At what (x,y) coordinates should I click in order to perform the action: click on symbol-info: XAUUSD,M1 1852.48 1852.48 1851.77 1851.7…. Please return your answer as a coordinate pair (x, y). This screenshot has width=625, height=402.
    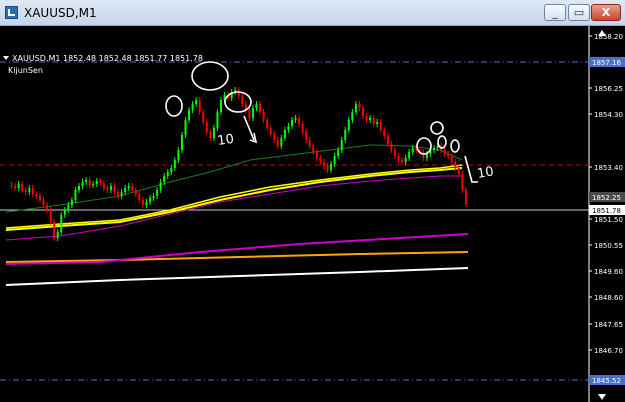
    Looking at the image, I should click on (103, 58).